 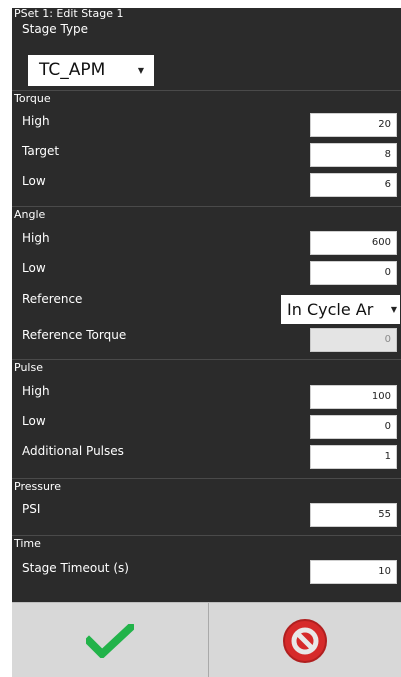 What do you see at coordinates (52, 299) in the screenshot?
I see `angle-reference-label: Reference` at bounding box center [52, 299].